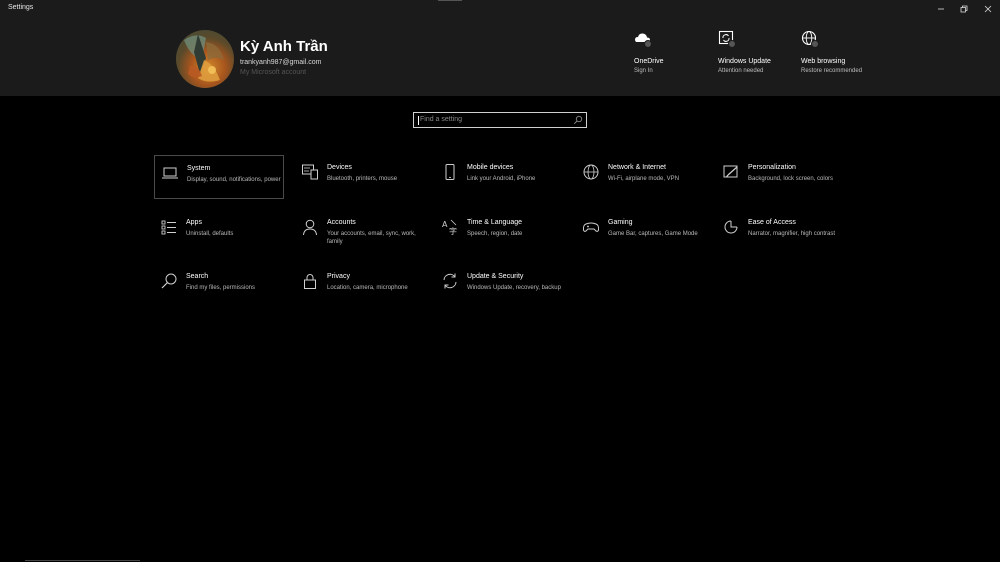  Describe the element at coordinates (310, 281) in the screenshot. I see `lock-icon` at that location.